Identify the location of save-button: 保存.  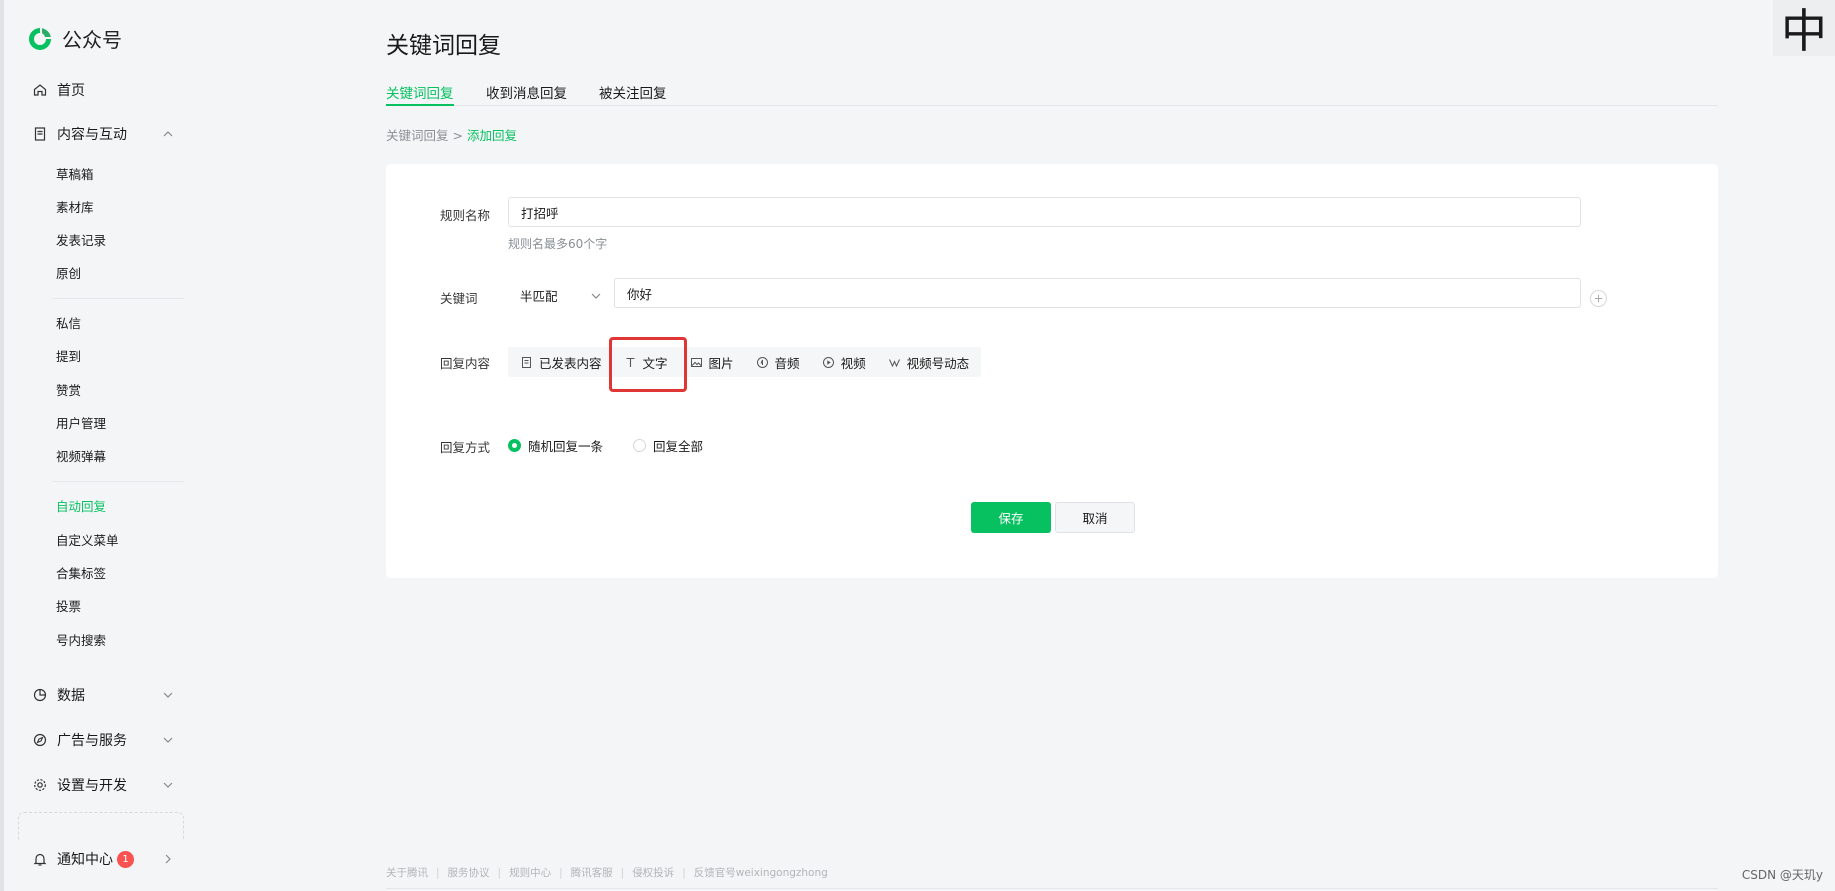
(1011, 517).